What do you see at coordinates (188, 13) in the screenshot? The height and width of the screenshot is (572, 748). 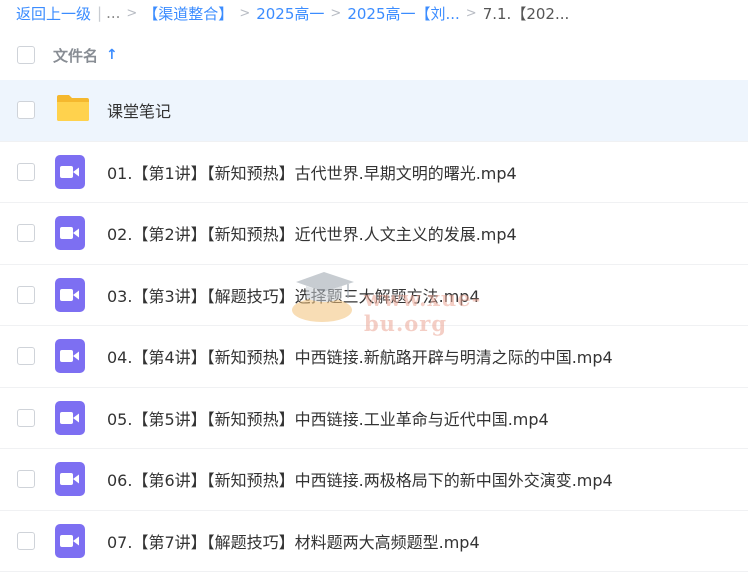 I see `breadcrumb-item: 【渠道整合】` at bounding box center [188, 13].